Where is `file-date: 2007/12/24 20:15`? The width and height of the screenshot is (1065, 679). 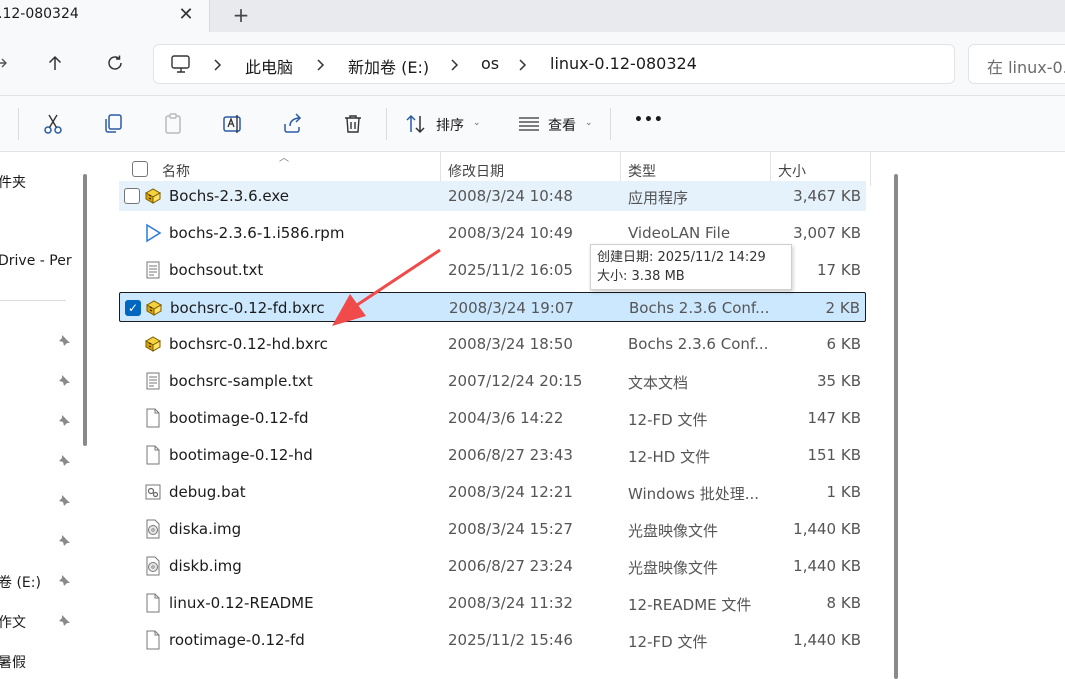
file-date: 2007/12/24 20:15 is located at coordinates (515, 381).